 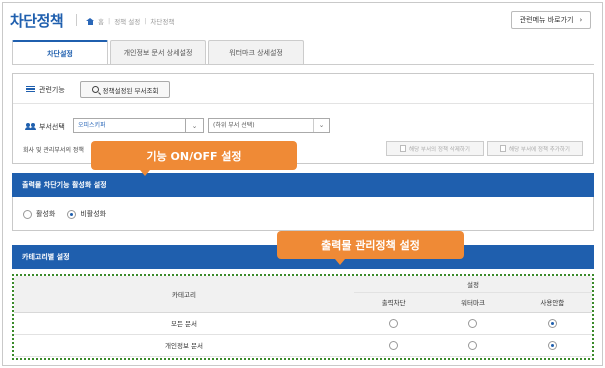 What do you see at coordinates (64, 214) in the screenshot?
I see `output-radio-group: 활성화 비활성화` at bounding box center [64, 214].